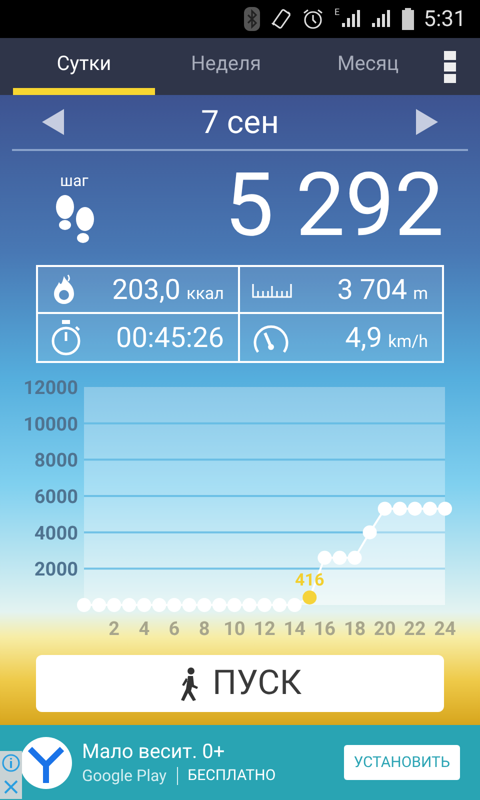 Image resolution: width=480 pixels, height=800 pixels. I want to click on y-axis-label: 6000, so click(56, 496).